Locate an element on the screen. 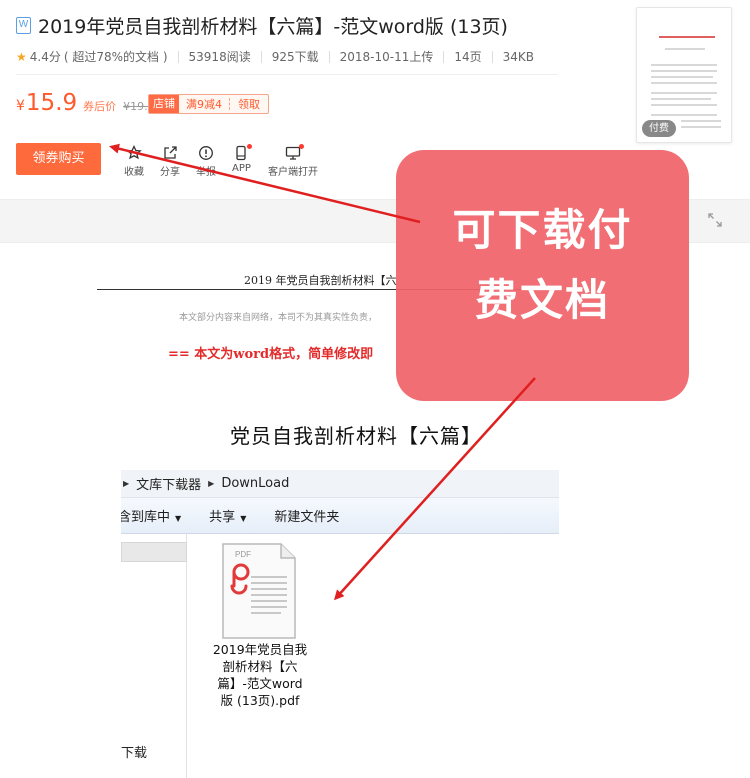  paid-badge: 付费 is located at coordinates (659, 128).